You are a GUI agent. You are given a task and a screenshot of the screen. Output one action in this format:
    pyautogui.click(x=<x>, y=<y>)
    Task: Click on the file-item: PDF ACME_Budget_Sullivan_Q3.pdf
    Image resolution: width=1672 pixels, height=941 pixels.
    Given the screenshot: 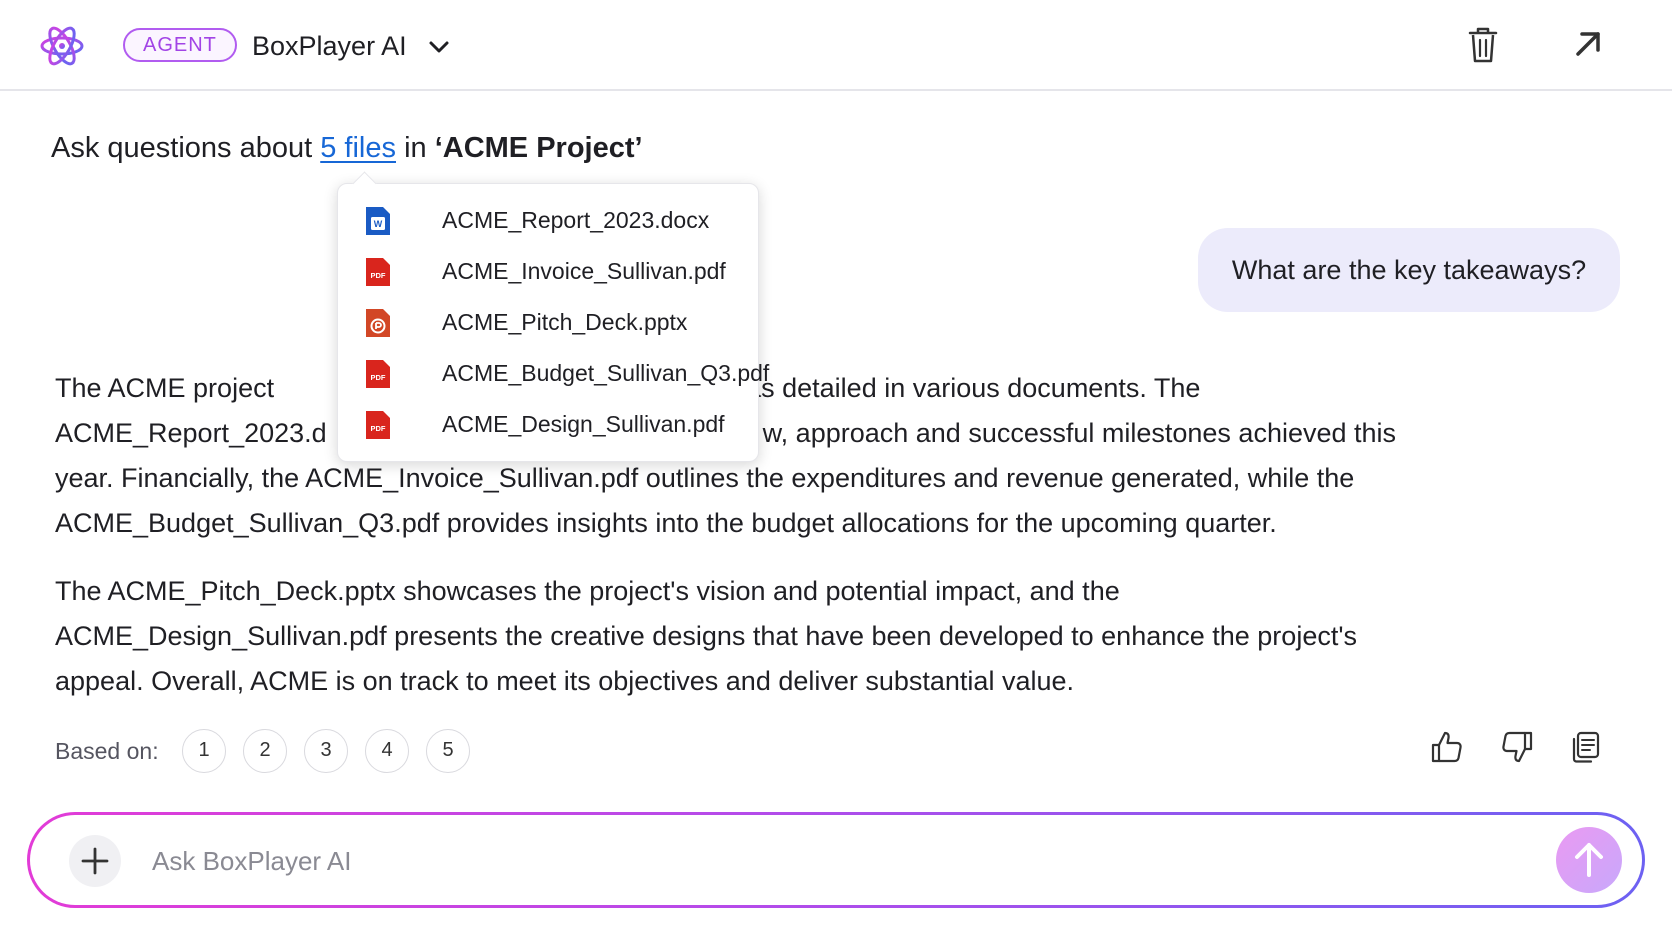 What is the action you would take?
    pyautogui.click(x=566, y=373)
    